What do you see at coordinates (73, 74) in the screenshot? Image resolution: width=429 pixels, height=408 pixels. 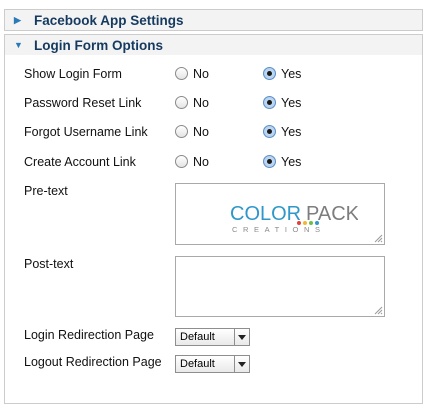 I see `show-login-form-label: Show Login Form` at bounding box center [73, 74].